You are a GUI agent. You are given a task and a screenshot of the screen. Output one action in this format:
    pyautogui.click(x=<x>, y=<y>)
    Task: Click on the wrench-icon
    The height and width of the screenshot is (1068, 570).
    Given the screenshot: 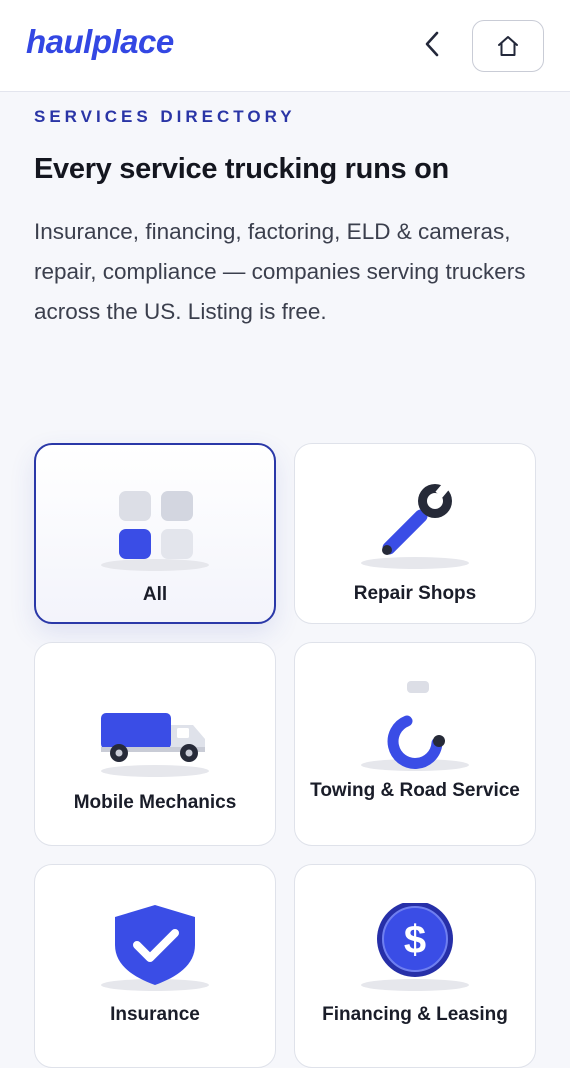 What is the action you would take?
    pyautogui.click(x=415, y=525)
    